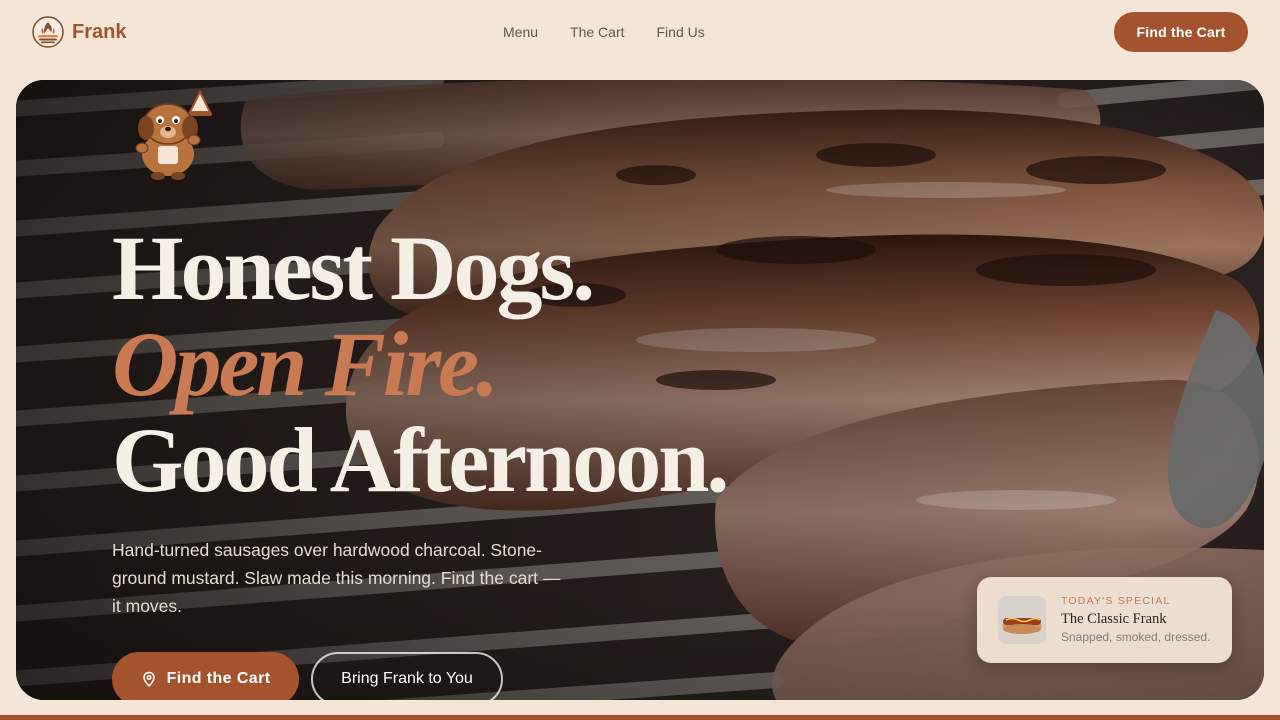  Describe the element at coordinates (48, 32) in the screenshot. I see `grill-flame-logo-icon` at that location.